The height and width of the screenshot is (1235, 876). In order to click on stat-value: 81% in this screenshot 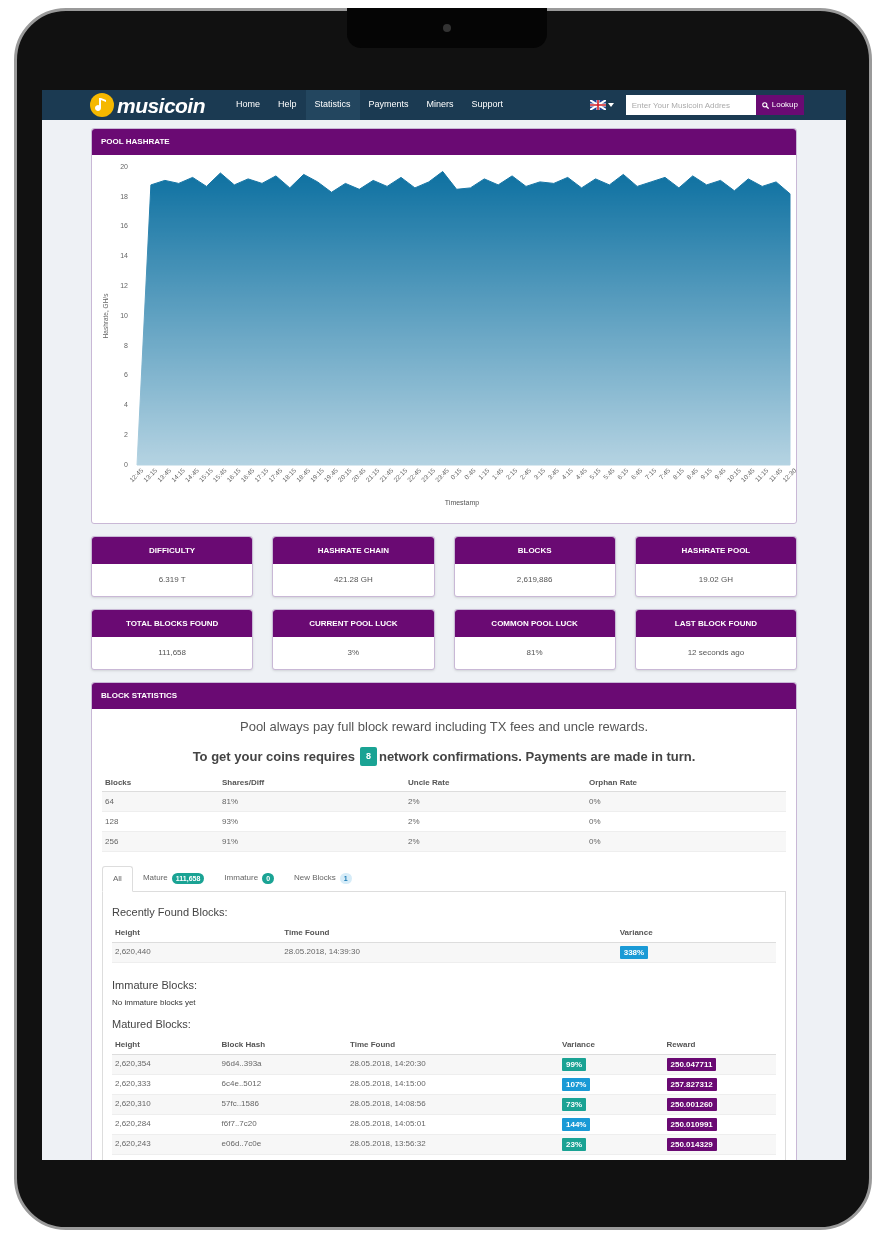, I will do `click(534, 653)`.